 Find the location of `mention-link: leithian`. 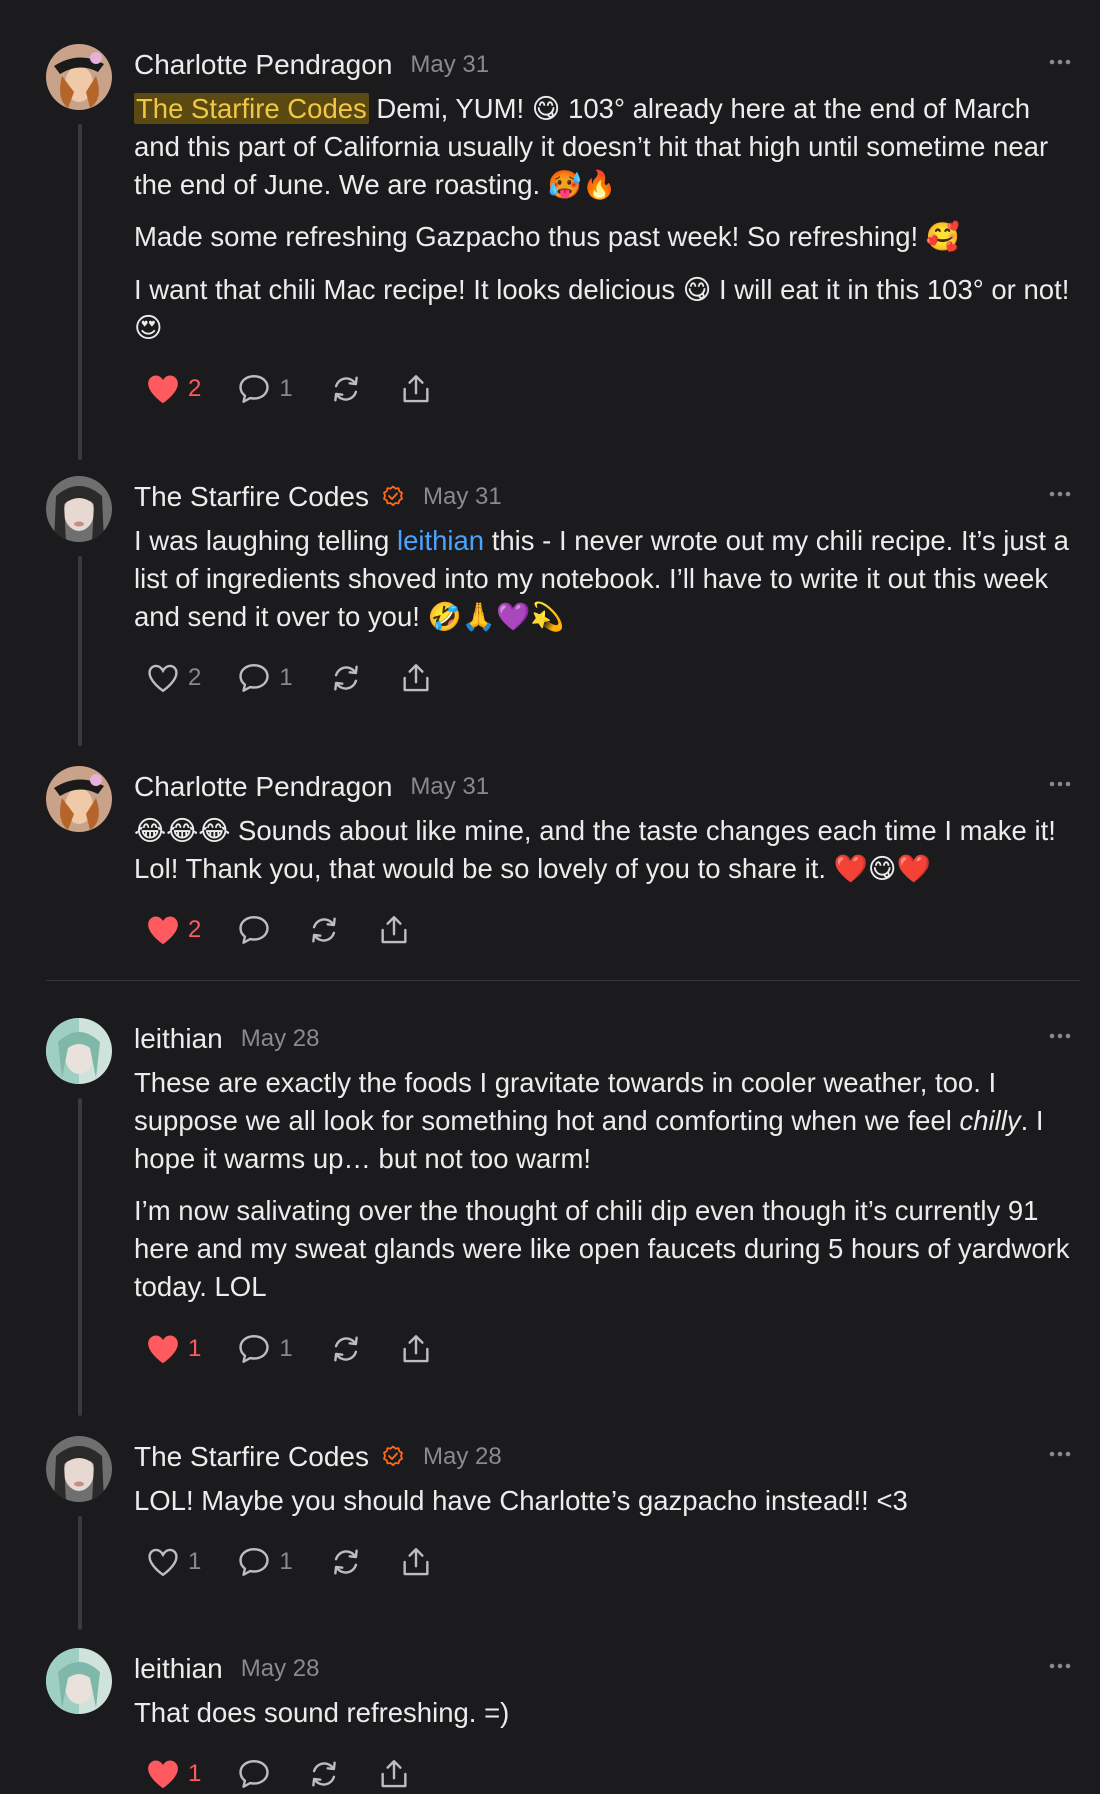

mention-link: leithian is located at coordinates (440, 540).